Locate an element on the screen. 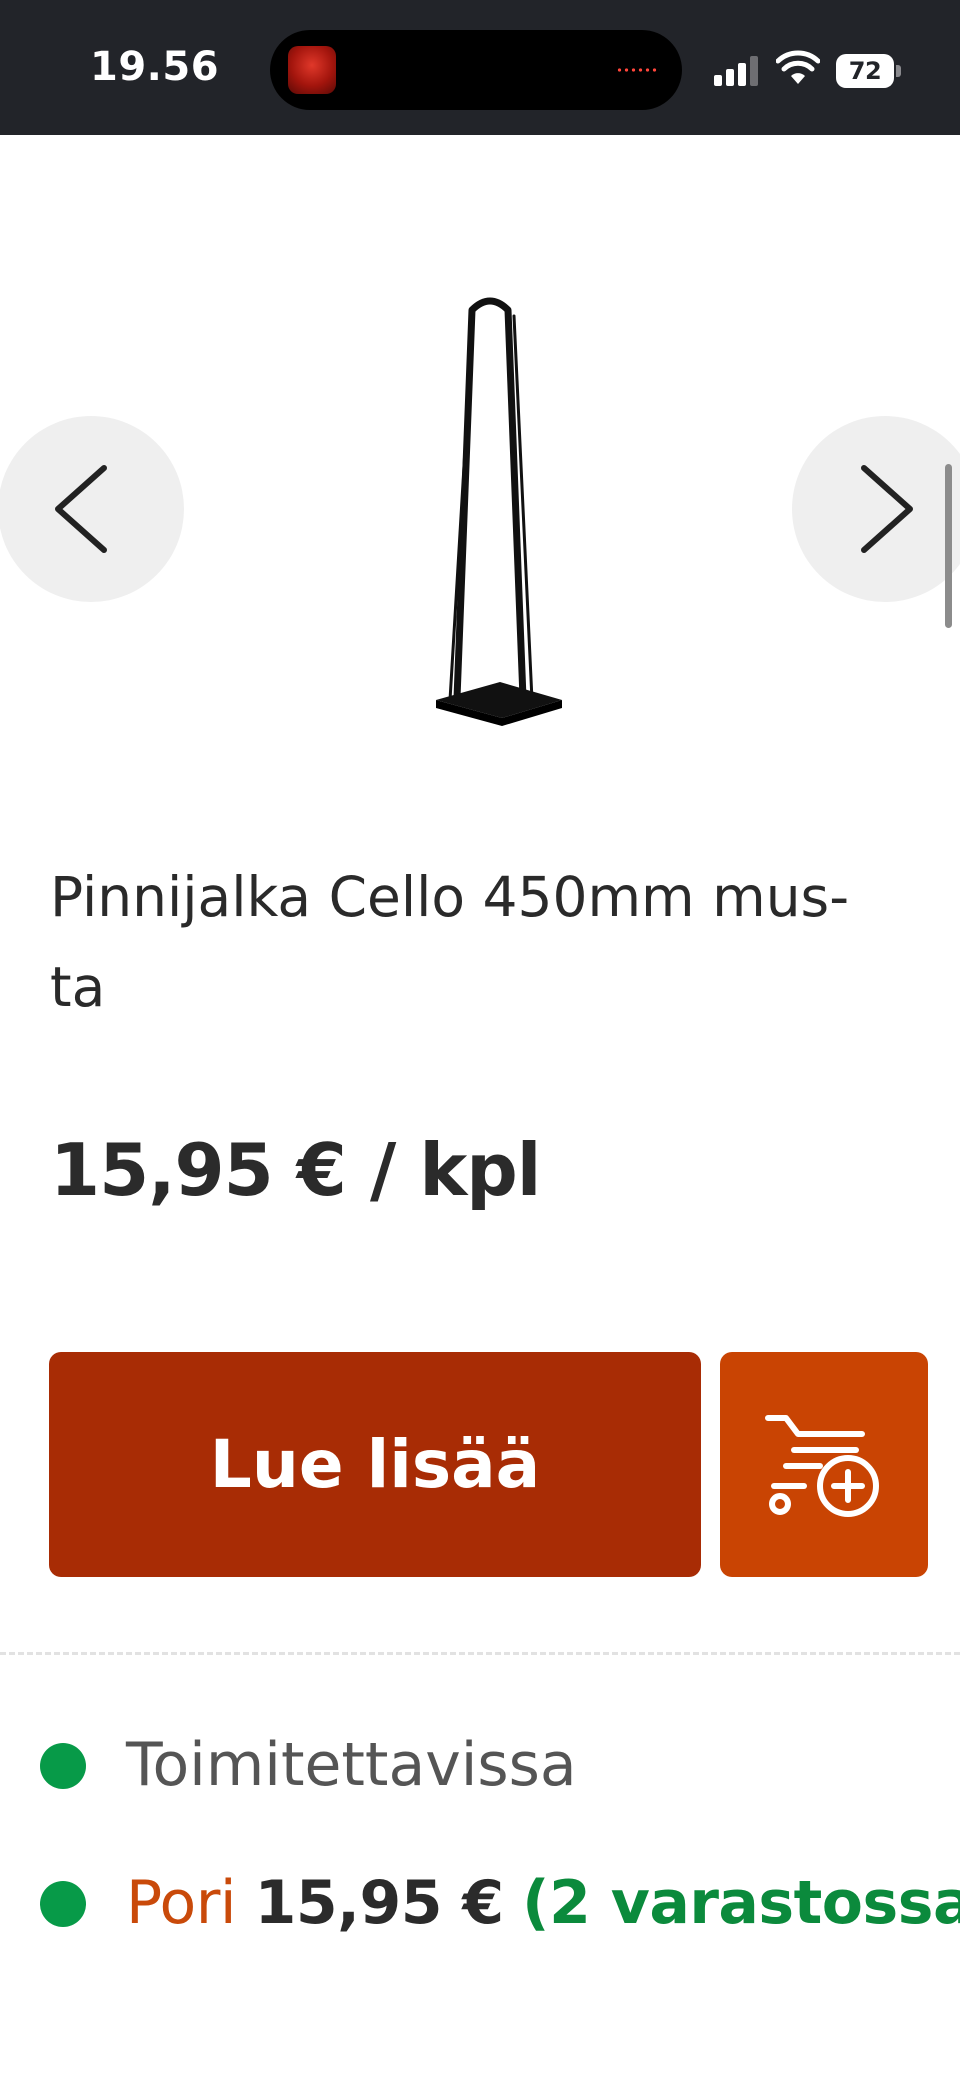 The image size is (960, 2086). product-title: Pinnijalka Cello 450mm mus- ta is located at coordinates (490, 942).